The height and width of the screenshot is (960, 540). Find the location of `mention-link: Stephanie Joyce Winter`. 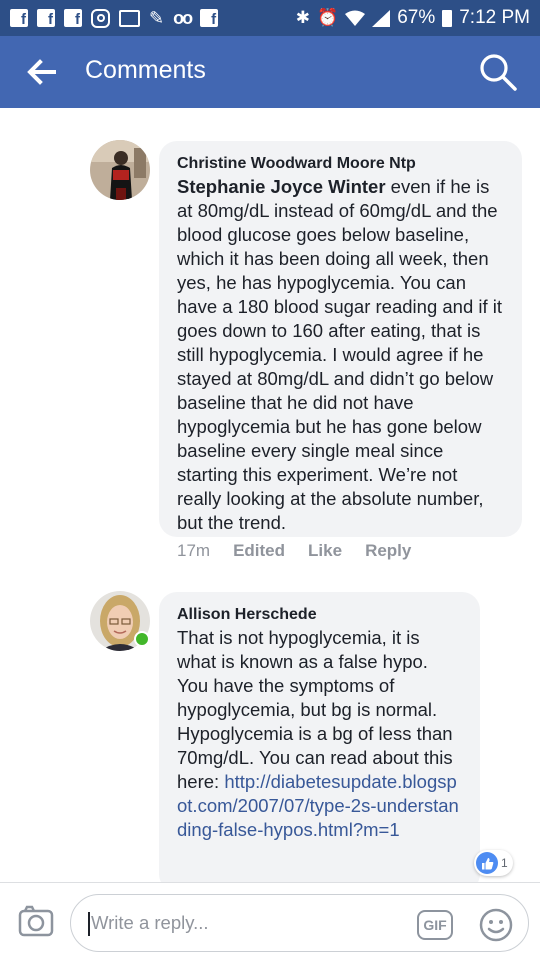

mention-link: Stephanie Joyce Winter is located at coordinates (281, 186).